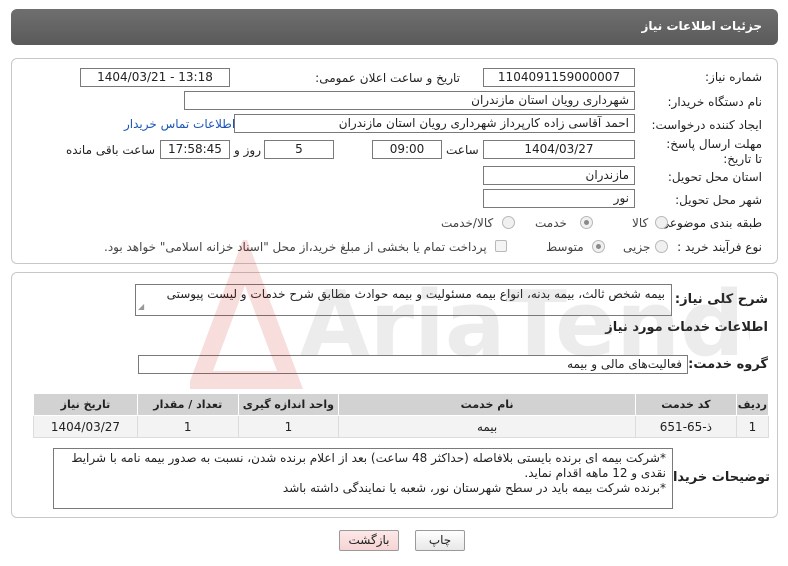 The width and height of the screenshot is (788, 566). I want to click on page-title: جزئیات اطلاعات نیاز, so click(701, 26).